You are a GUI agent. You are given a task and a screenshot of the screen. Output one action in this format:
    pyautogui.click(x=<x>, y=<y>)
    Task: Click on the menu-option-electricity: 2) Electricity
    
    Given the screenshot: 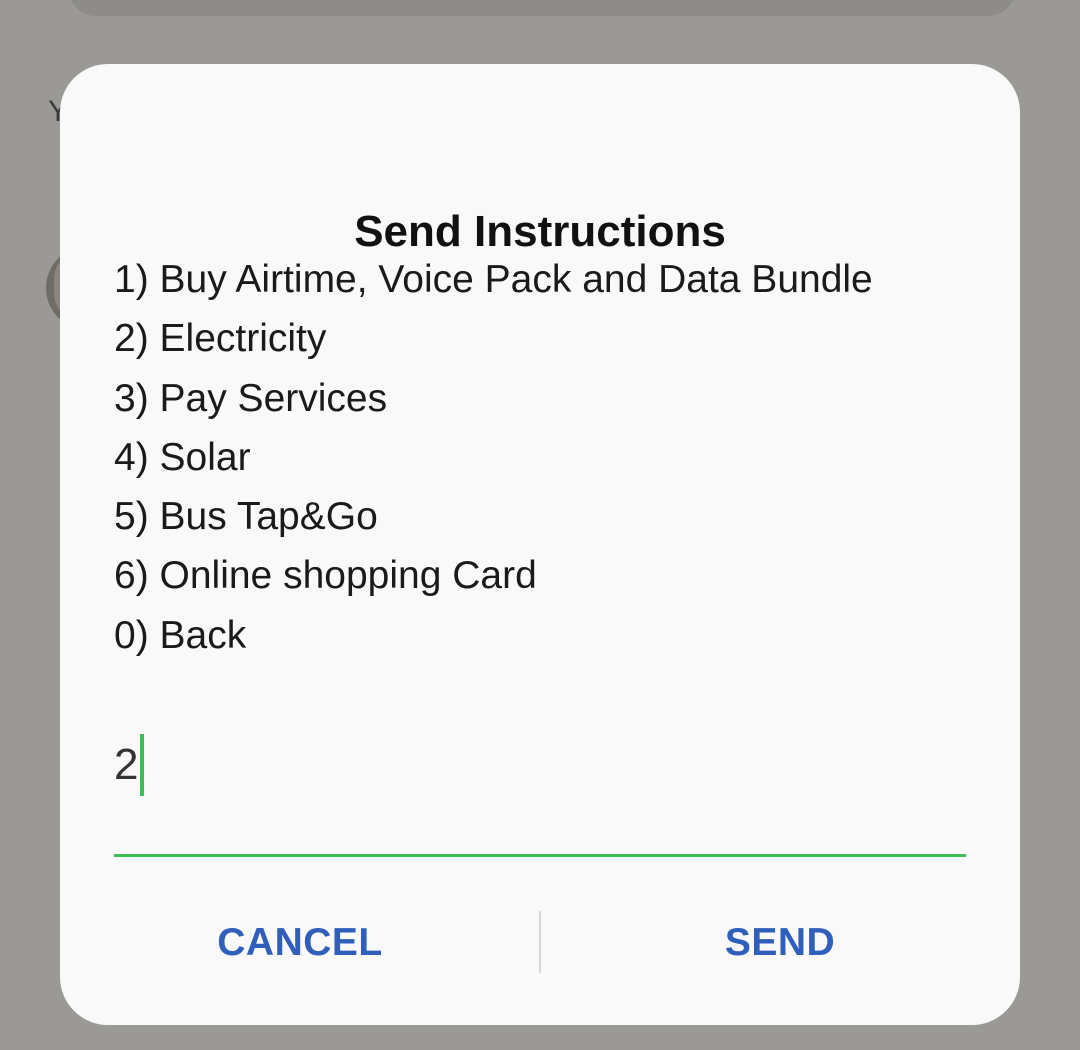 What is the action you would take?
    pyautogui.click(x=220, y=339)
    